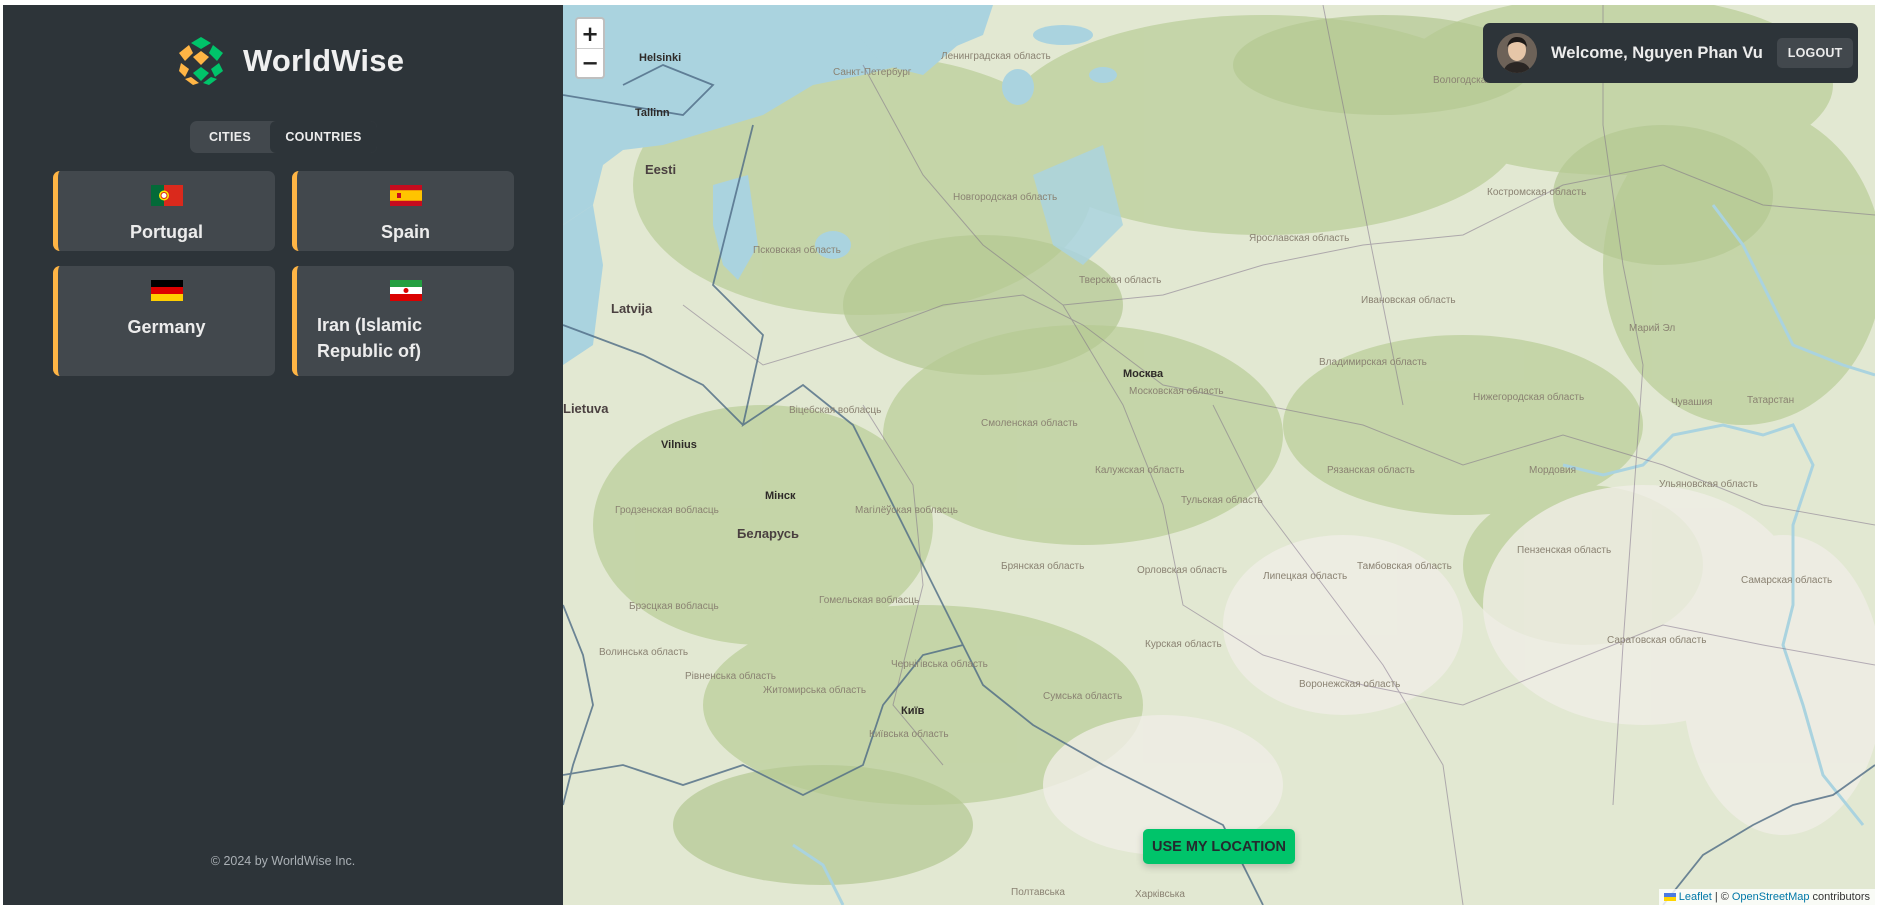  I want to click on iran-flag-icon, so click(405, 290).